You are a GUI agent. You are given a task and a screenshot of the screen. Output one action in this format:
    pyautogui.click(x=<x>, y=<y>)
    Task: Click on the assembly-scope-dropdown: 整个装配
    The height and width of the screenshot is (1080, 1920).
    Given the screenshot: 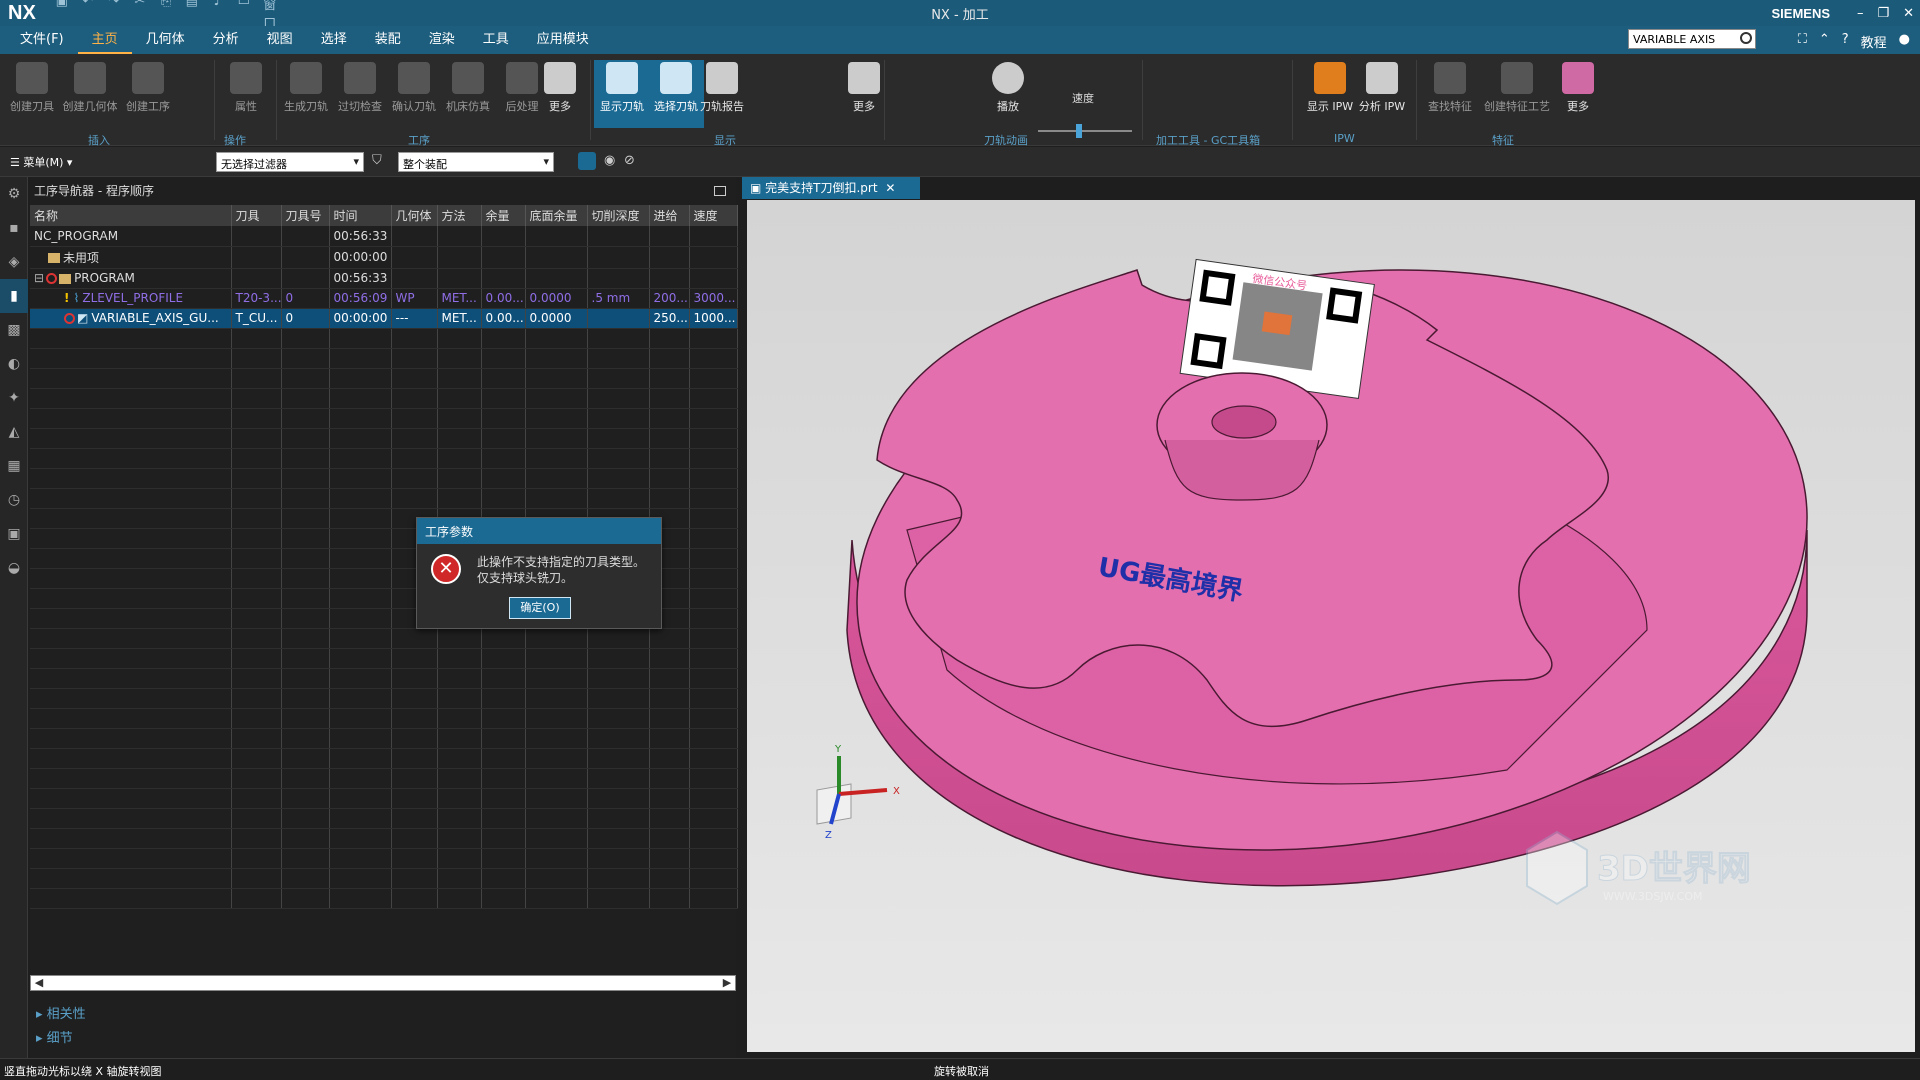 What is the action you would take?
    pyautogui.click(x=476, y=162)
    